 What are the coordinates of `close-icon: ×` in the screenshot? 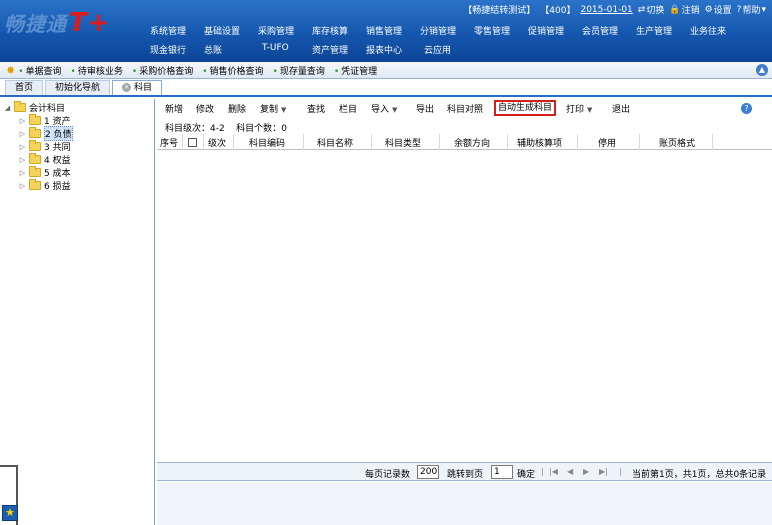 It's located at (127, 87).